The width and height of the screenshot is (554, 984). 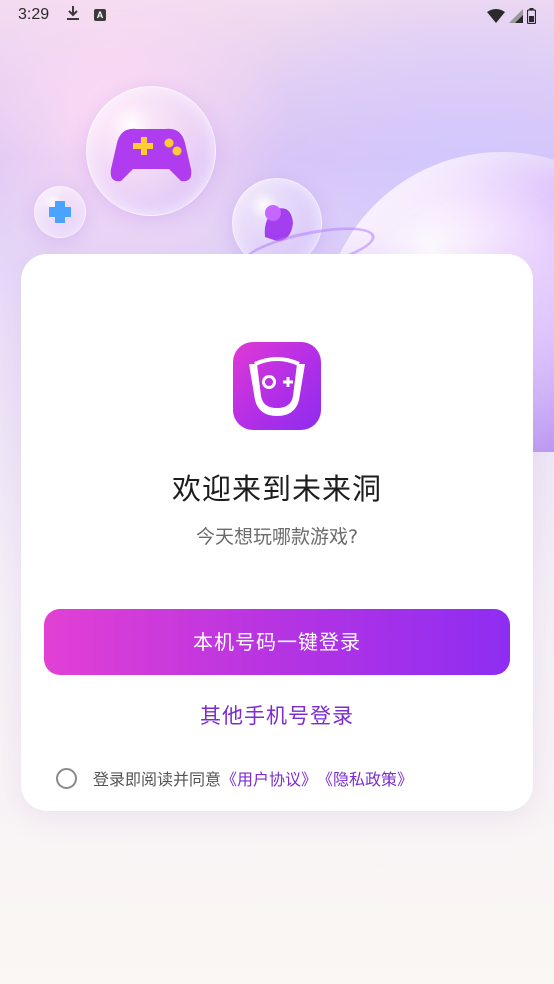 What do you see at coordinates (365, 778) in the screenshot?
I see `privacy-policy-link: 《隐私政策》` at bounding box center [365, 778].